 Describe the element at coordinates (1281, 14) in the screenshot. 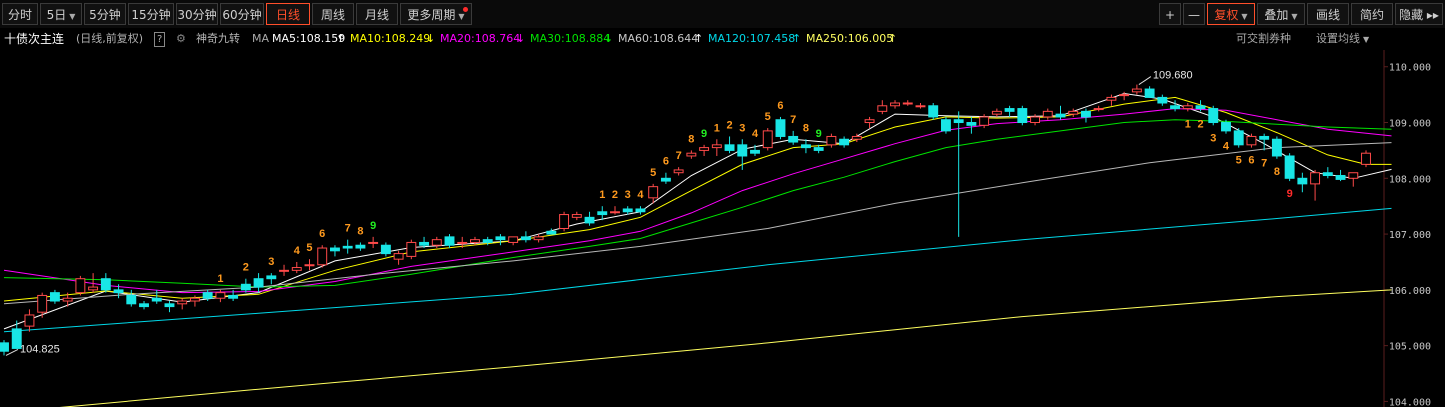

I see `tool-button-3: 叠加 ▼` at that location.